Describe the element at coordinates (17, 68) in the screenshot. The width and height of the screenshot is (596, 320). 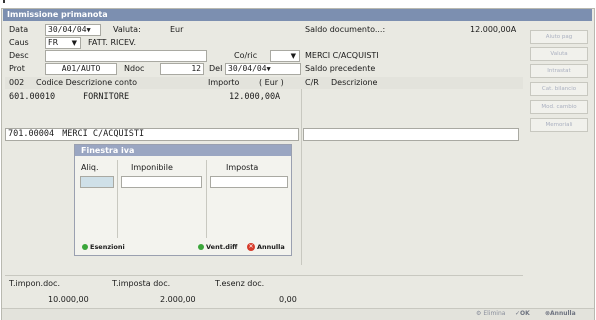
I see `prot-label: Prot` at that location.